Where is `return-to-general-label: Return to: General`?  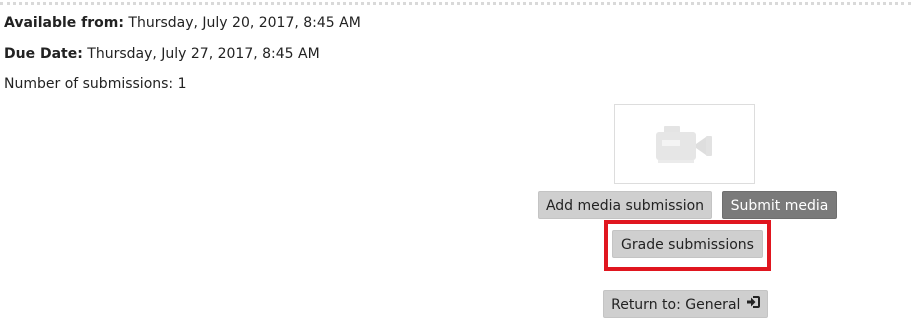
return-to-general-label: Return to: General is located at coordinates (676, 305).